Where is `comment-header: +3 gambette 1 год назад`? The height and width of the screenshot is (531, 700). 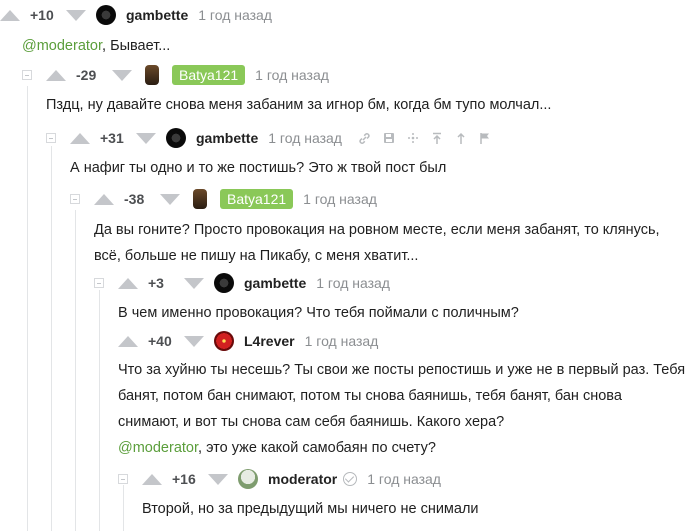 comment-header: +3 gambette 1 год назад is located at coordinates (254, 283).